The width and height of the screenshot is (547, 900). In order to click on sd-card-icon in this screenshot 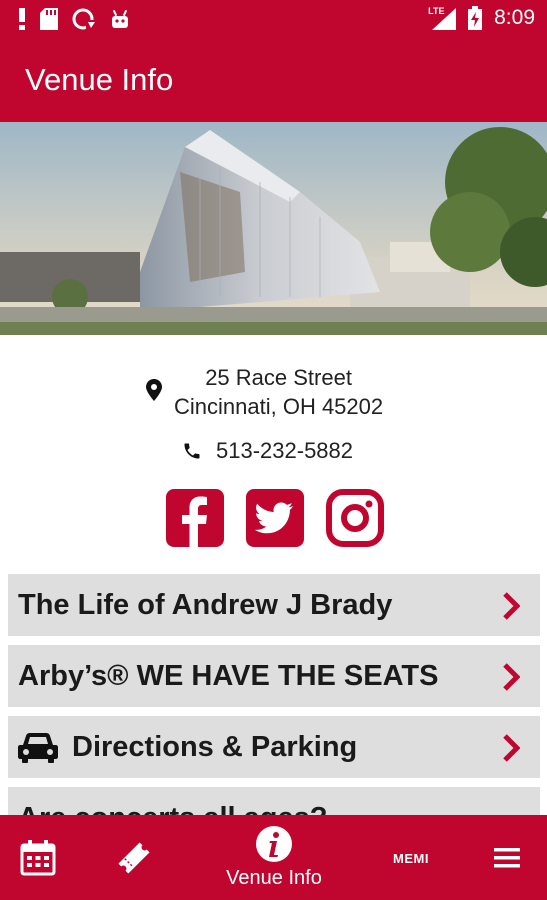, I will do `click(49, 19)`.